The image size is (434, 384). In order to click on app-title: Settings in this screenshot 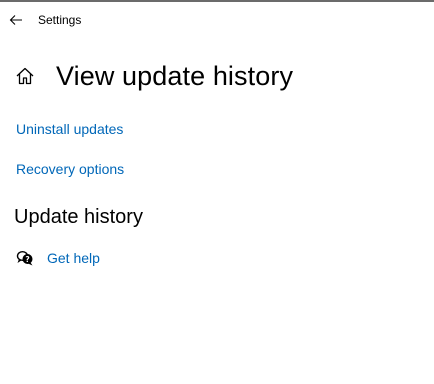, I will do `click(60, 19)`.